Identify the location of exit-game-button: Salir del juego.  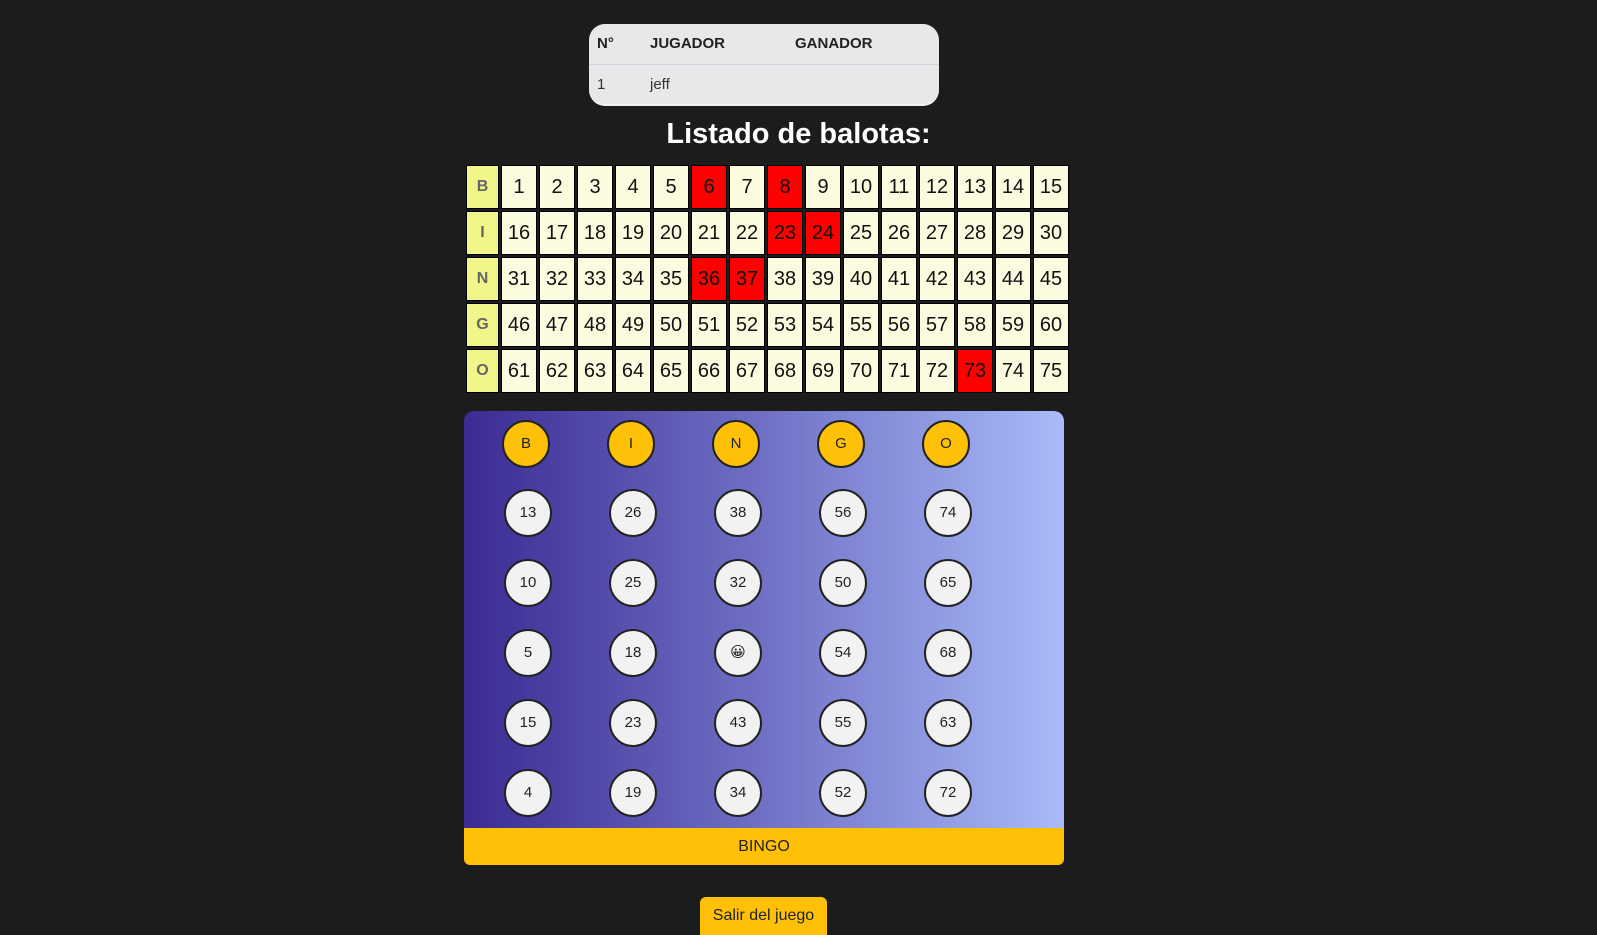
(763, 916).